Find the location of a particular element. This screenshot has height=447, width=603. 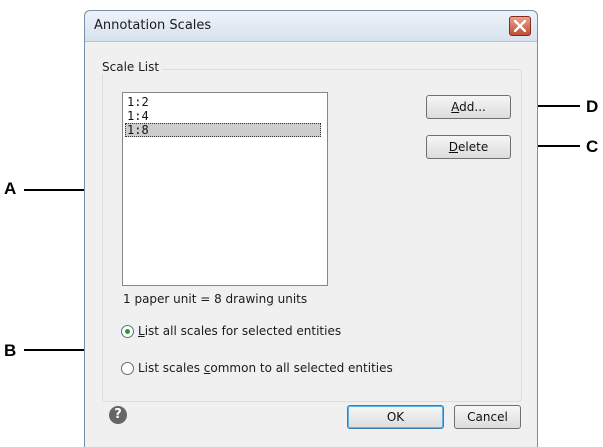

radio-button-checked is located at coordinates (127, 331).